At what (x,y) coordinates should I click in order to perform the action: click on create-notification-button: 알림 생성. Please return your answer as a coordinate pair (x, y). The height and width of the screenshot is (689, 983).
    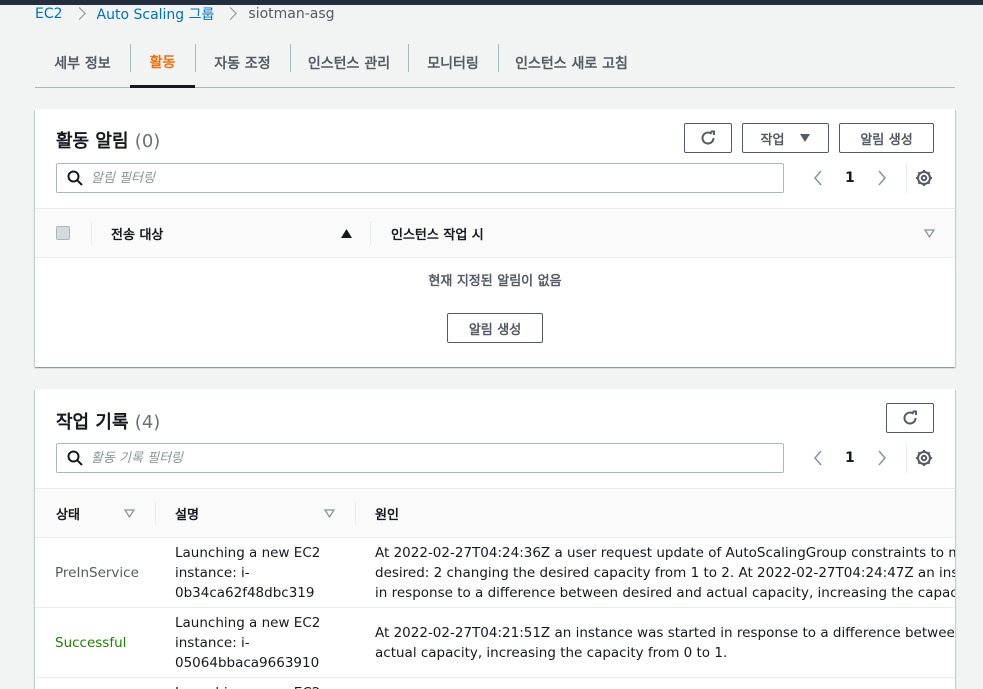
    Looking at the image, I should click on (886, 138).